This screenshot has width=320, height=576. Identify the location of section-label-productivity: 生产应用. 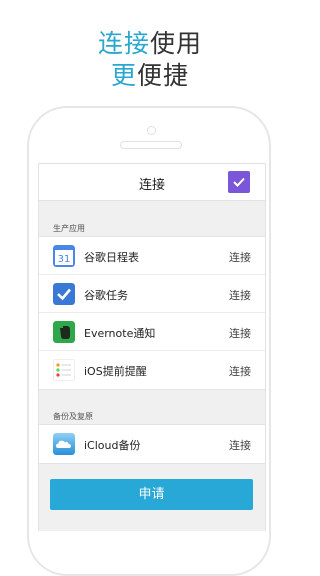
(69, 228).